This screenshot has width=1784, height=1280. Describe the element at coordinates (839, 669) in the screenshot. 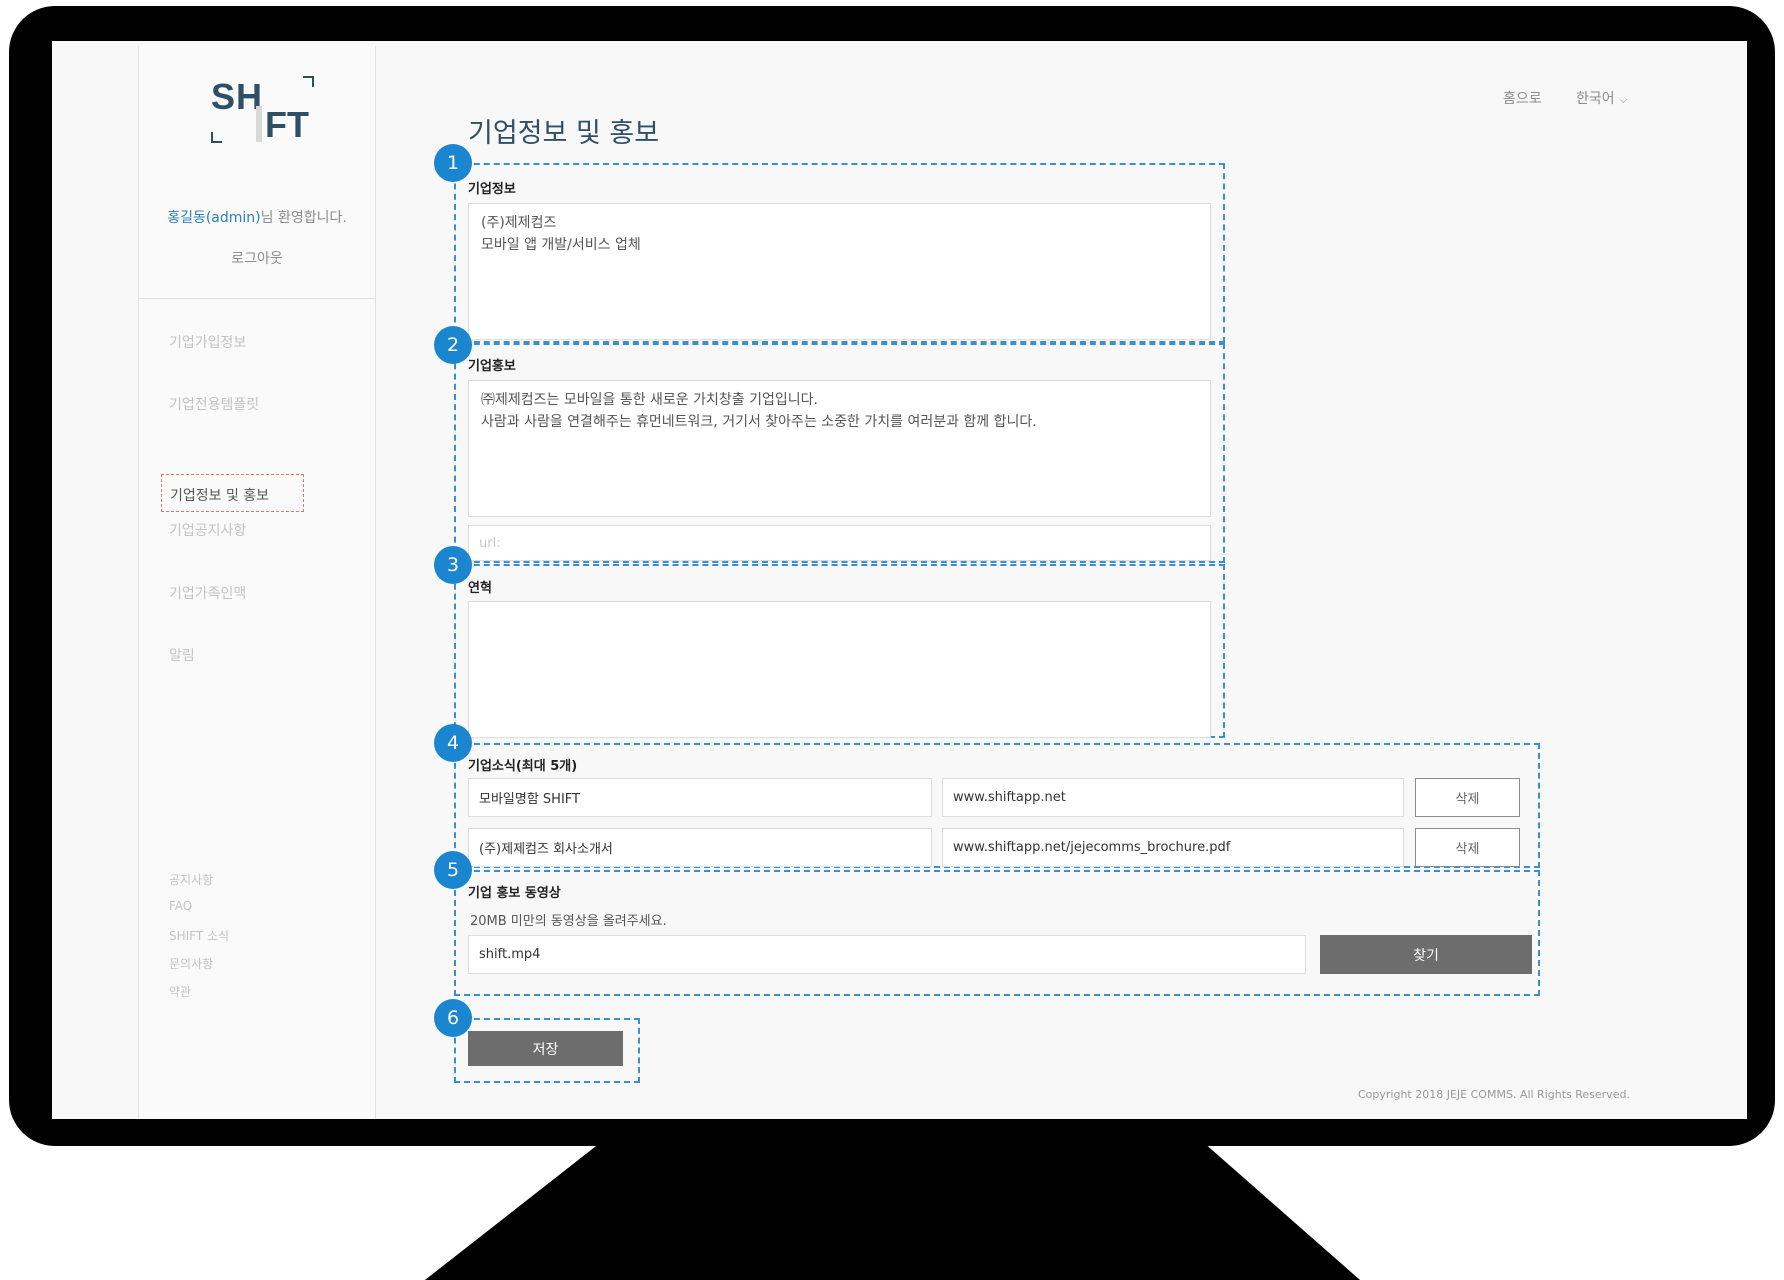

I see `history-textarea` at that location.